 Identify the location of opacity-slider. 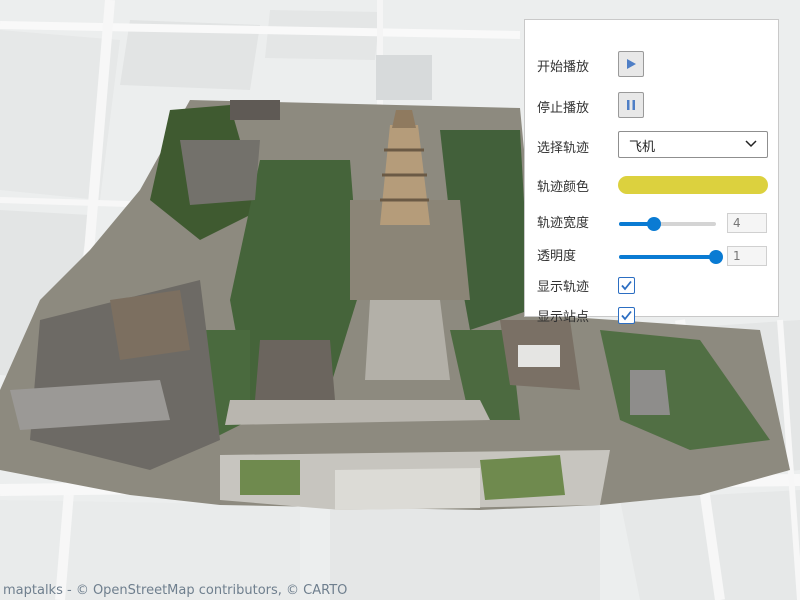
(671, 257).